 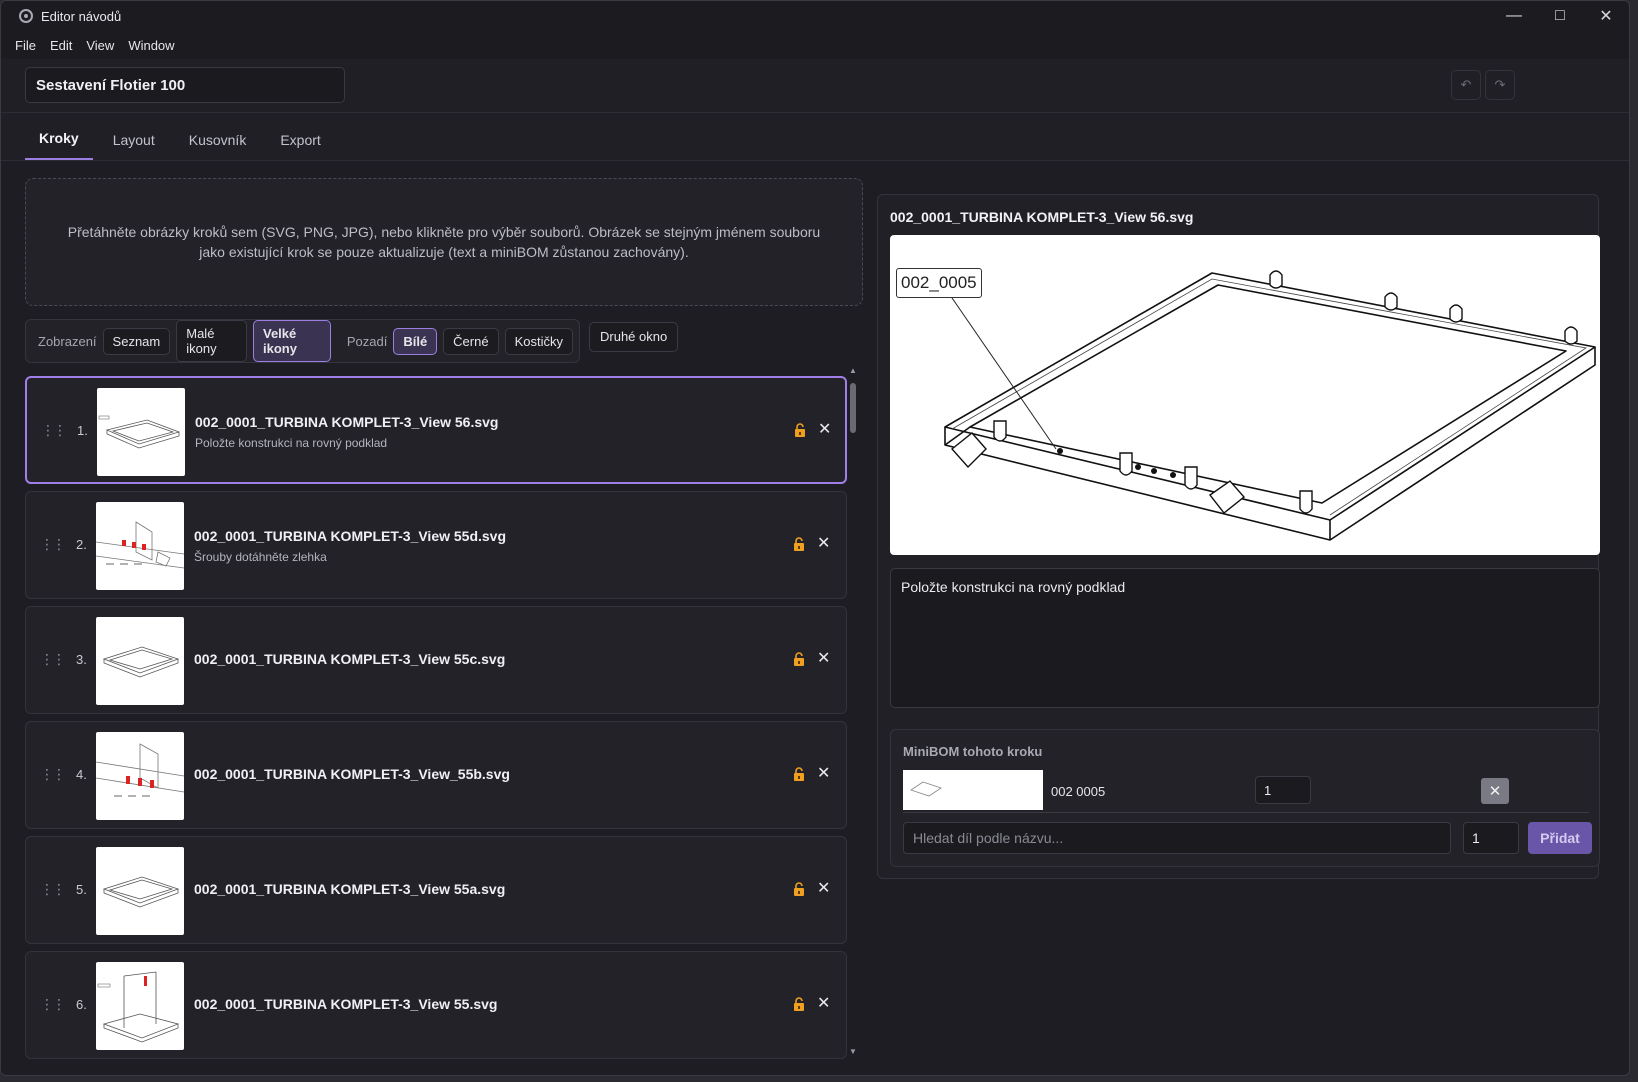 I want to click on step-file-name: 002_0001_TURBINA KOMPLET-3_View 55.svg, so click(x=346, y=1004).